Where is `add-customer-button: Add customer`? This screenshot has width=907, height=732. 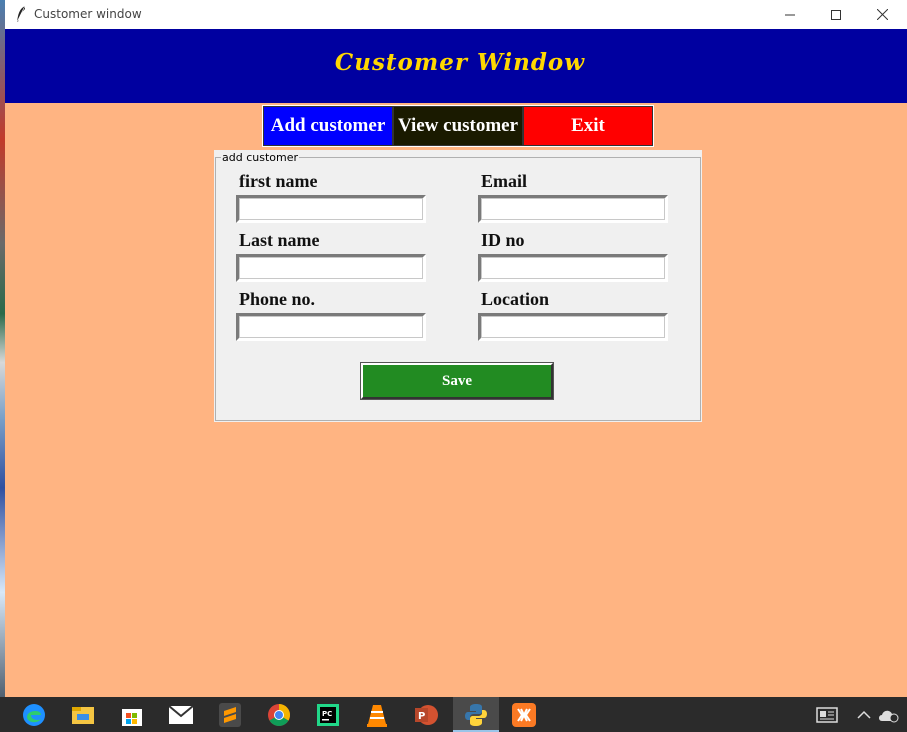 add-customer-button: Add customer is located at coordinates (328, 126).